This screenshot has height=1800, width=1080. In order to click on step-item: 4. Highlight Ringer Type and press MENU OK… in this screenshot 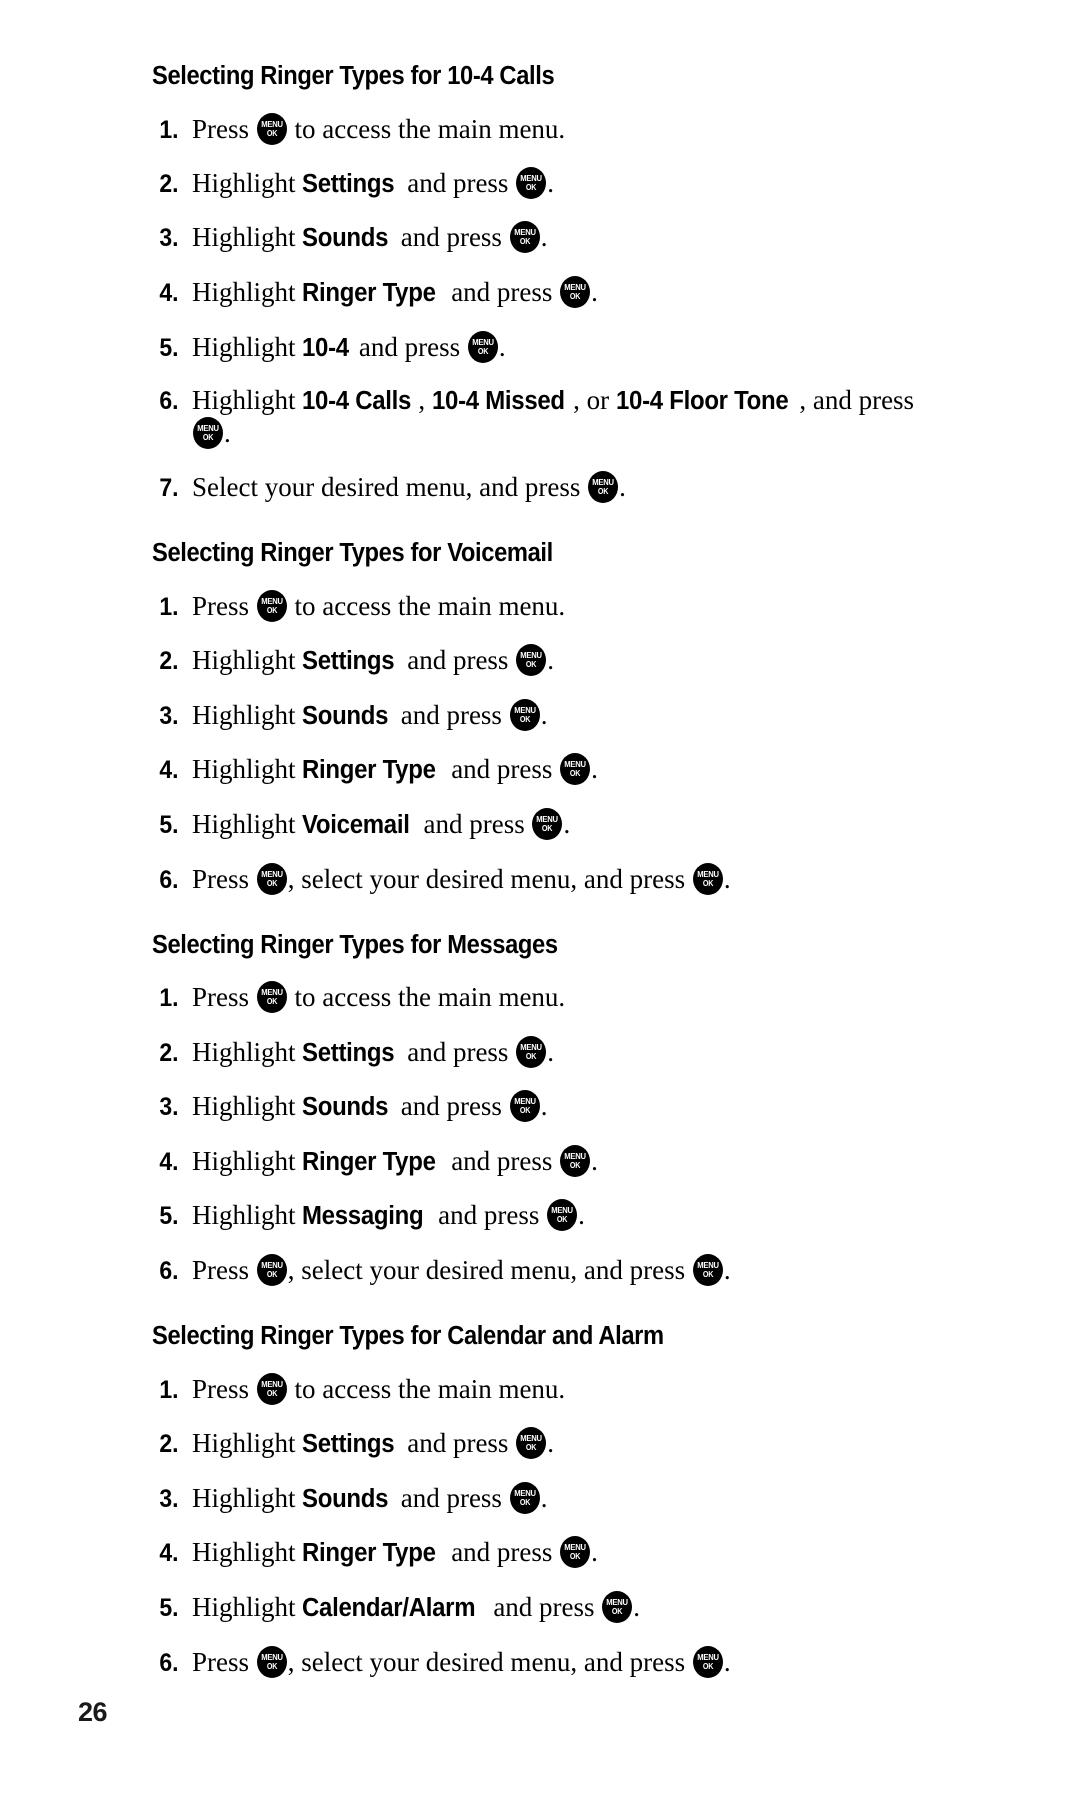, I will do `click(547, 1552)`.